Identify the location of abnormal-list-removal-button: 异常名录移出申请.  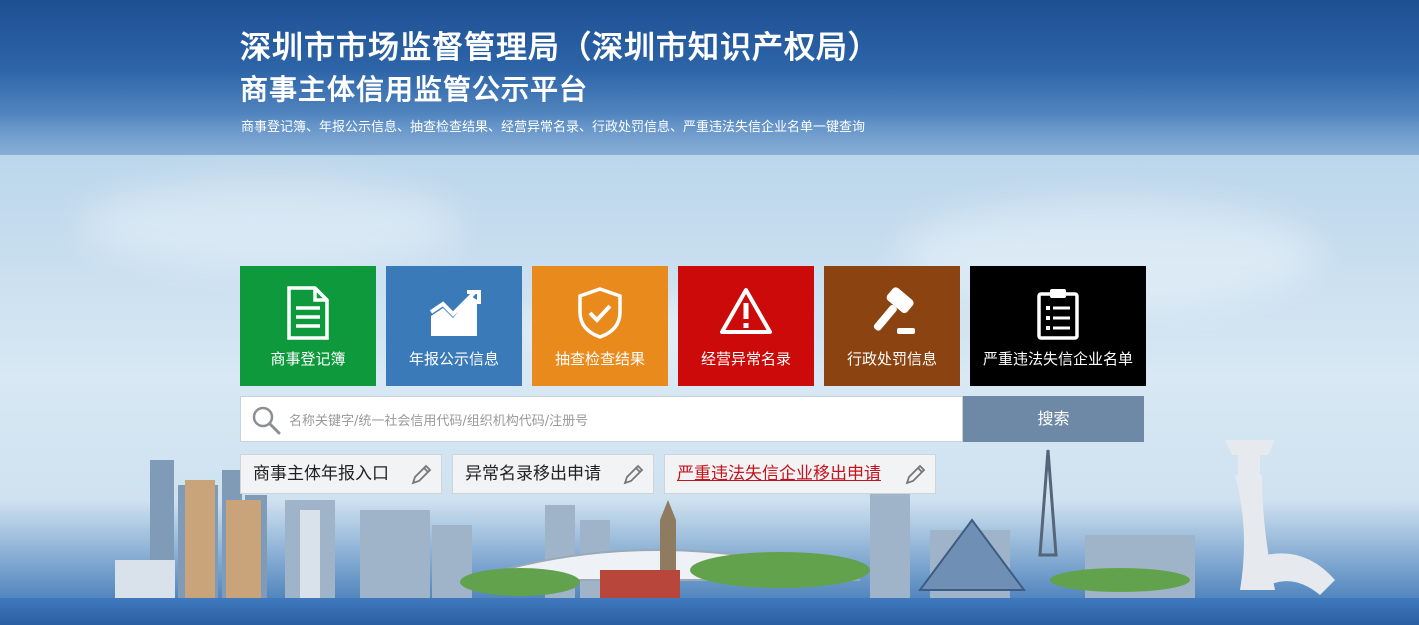
(553, 474).